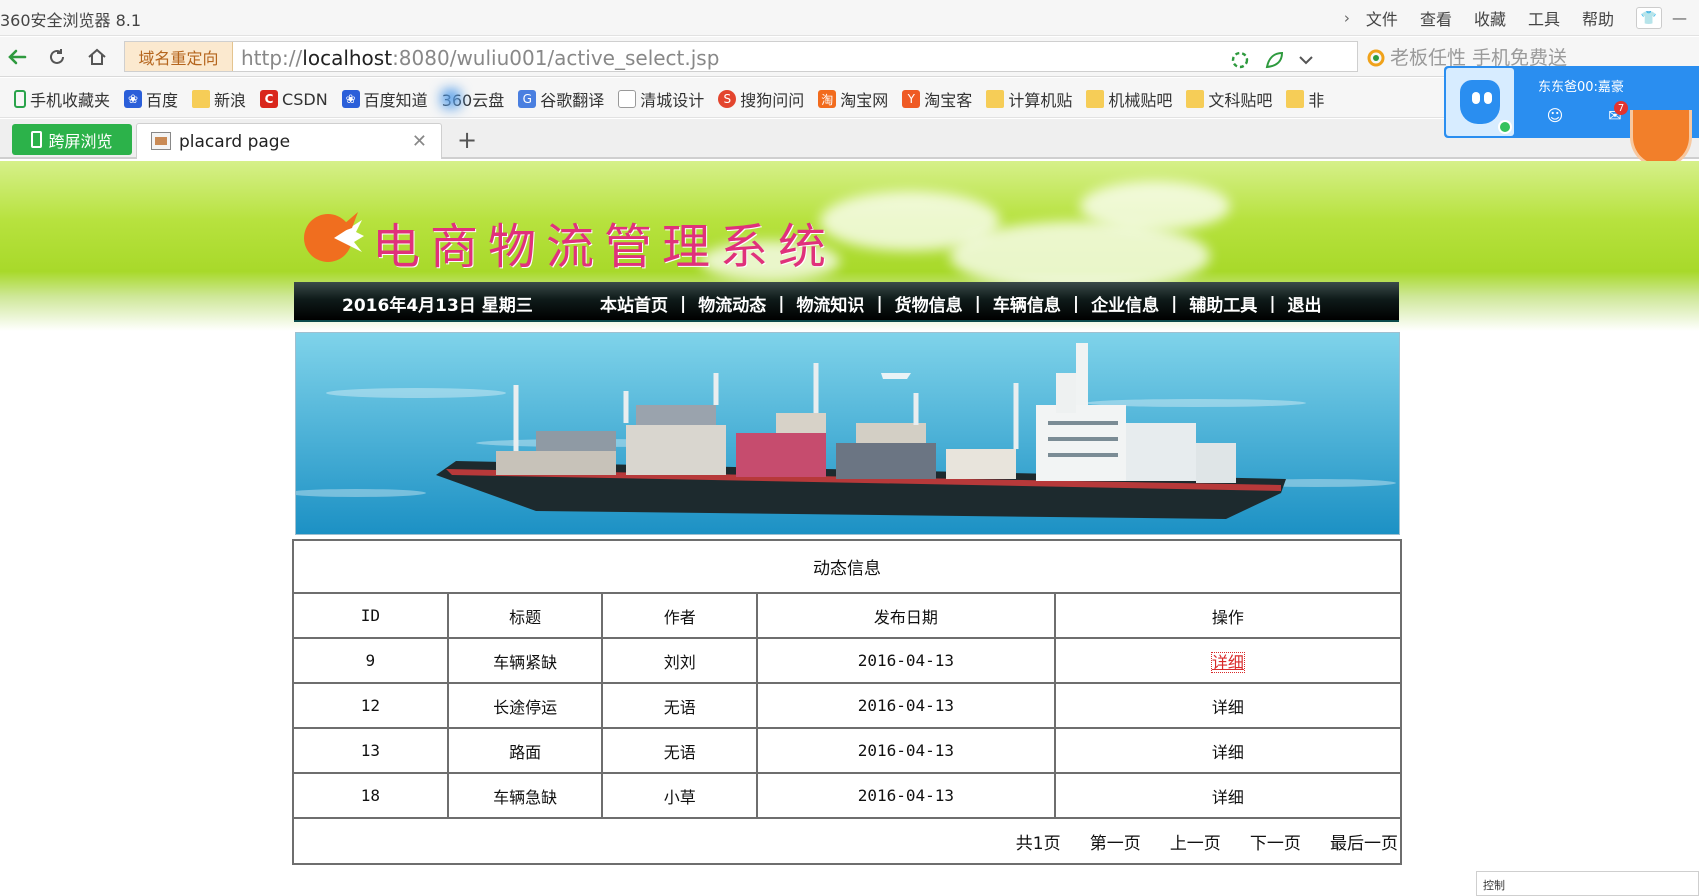 The width and height of the screenshot is (1699, 896). What do you see at coordinates (1382, 18) in the screenshot?
I see `menu-file: 文件` at bounding box center [1382, 18].